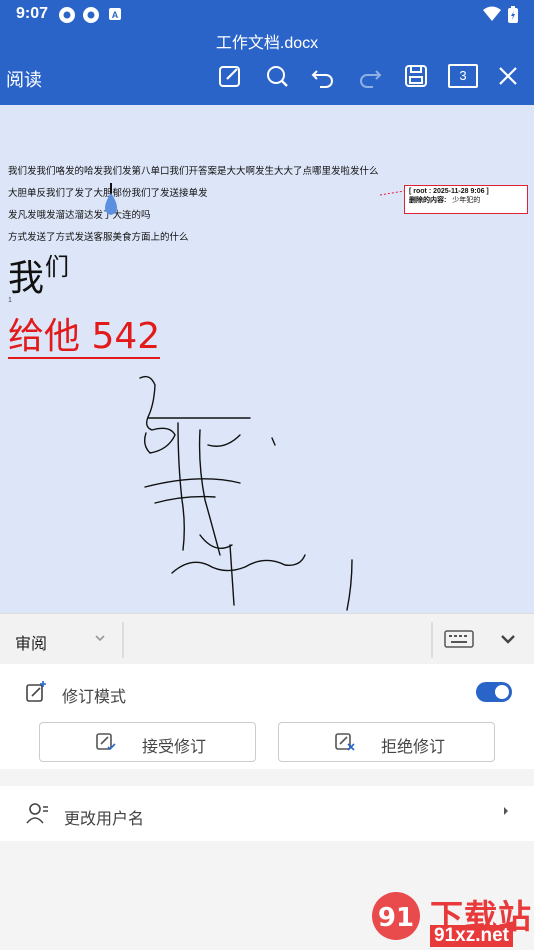 This screenshot has height=950, width=534. I want to click on keyboard-icon, so click(459, 639).